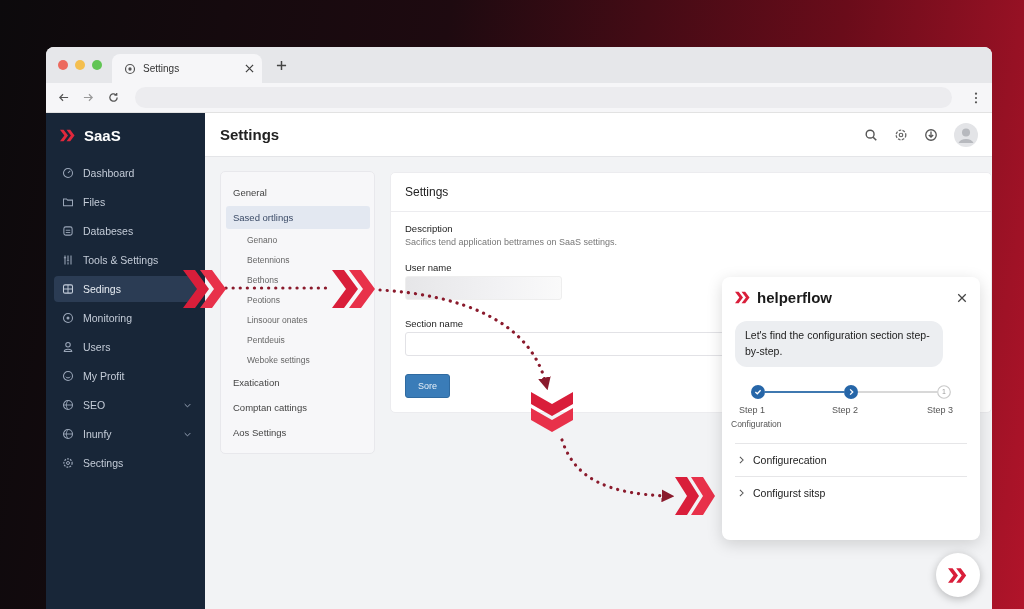 The height and width of the screenshot is (609, 1024). Describe the element at coordinates (298, 300) in the screenshot. I see `settings-nav-subitem: Peotions` at that location.